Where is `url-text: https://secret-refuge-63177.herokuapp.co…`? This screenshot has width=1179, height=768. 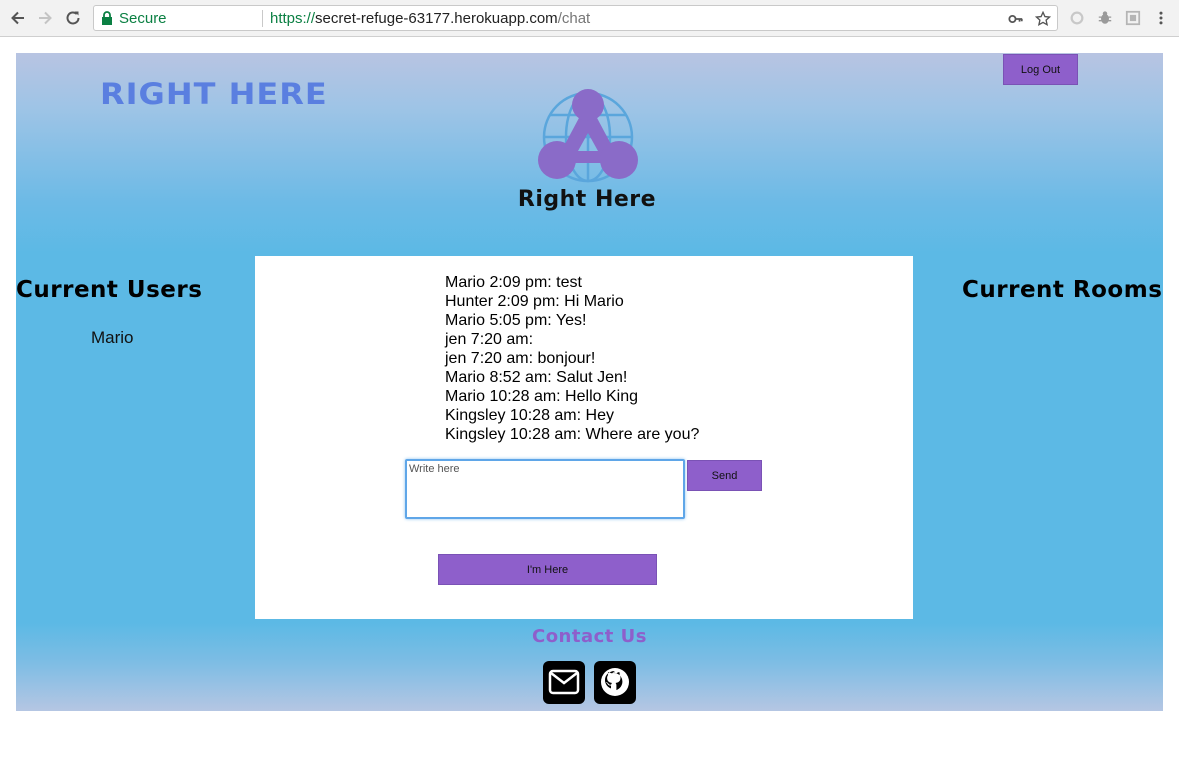 url-text: https://secret-refuge-63177.herokuapp.co… is located at coordinates (430, 18).